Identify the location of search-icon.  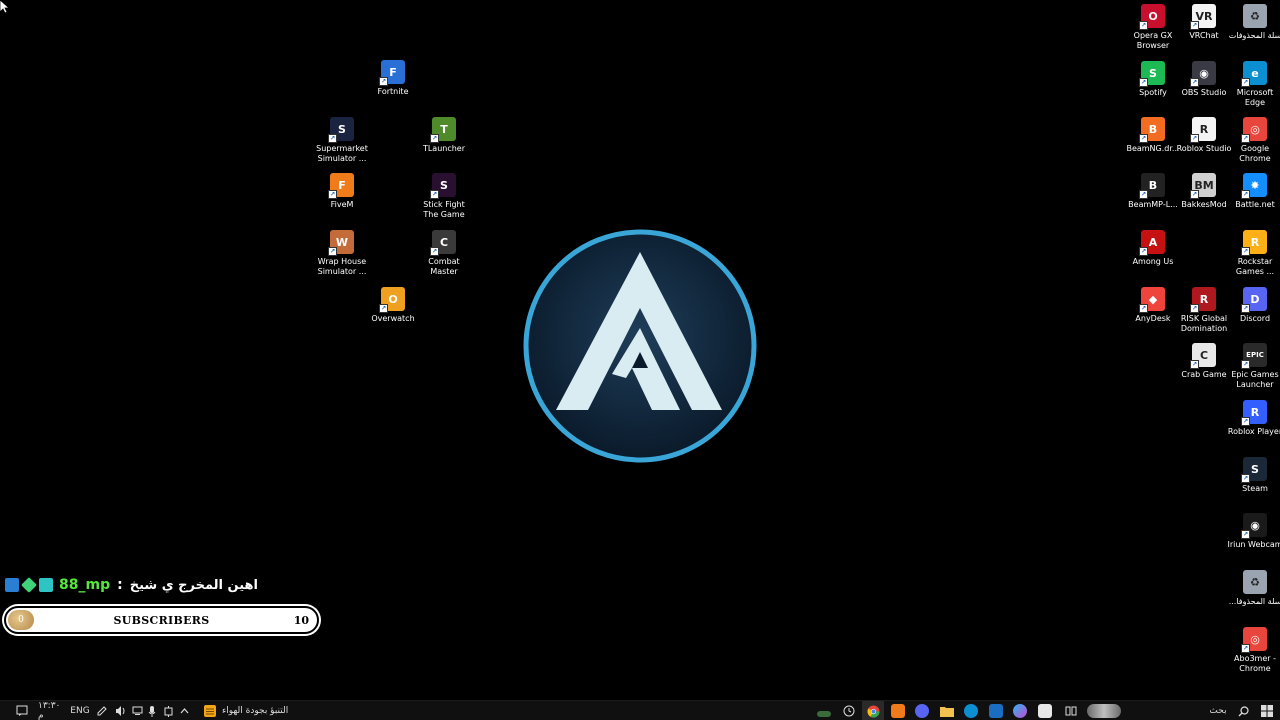
(1243, 711).